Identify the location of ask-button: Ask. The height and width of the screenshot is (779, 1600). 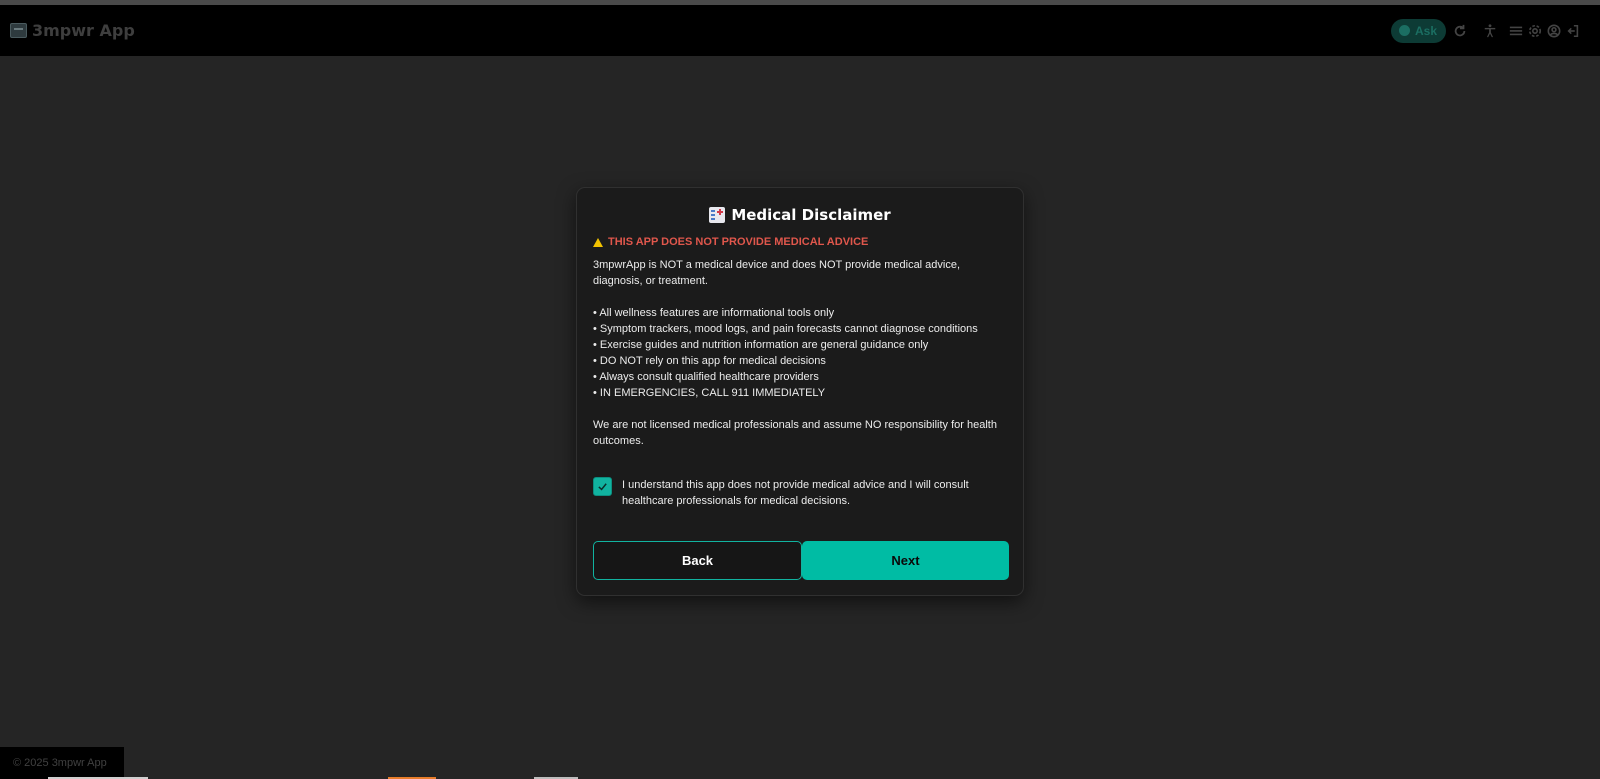
(1418, 30).